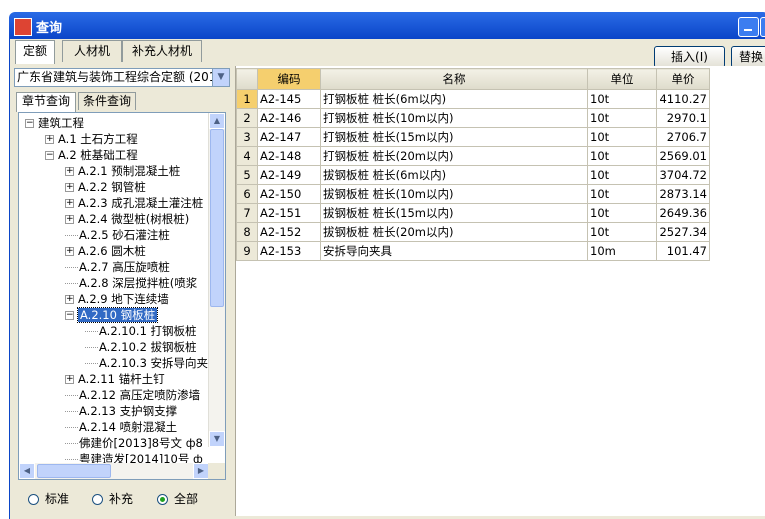 The width and height of the screenshot is (765, 519). Describe the element at coordinates (220, 77) in the screenshot. I see `chevron-down-icon: ▼` at that location.